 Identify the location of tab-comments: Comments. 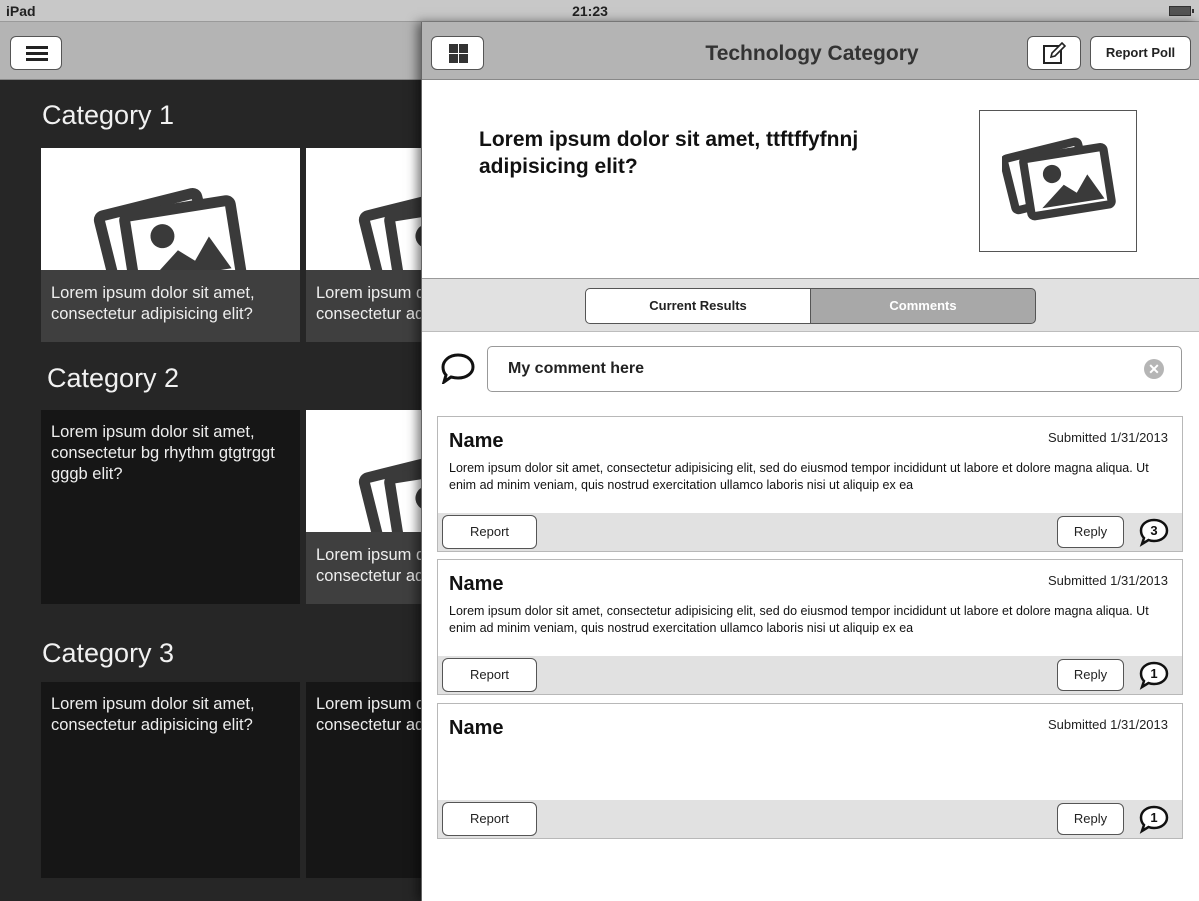
(923, 306).